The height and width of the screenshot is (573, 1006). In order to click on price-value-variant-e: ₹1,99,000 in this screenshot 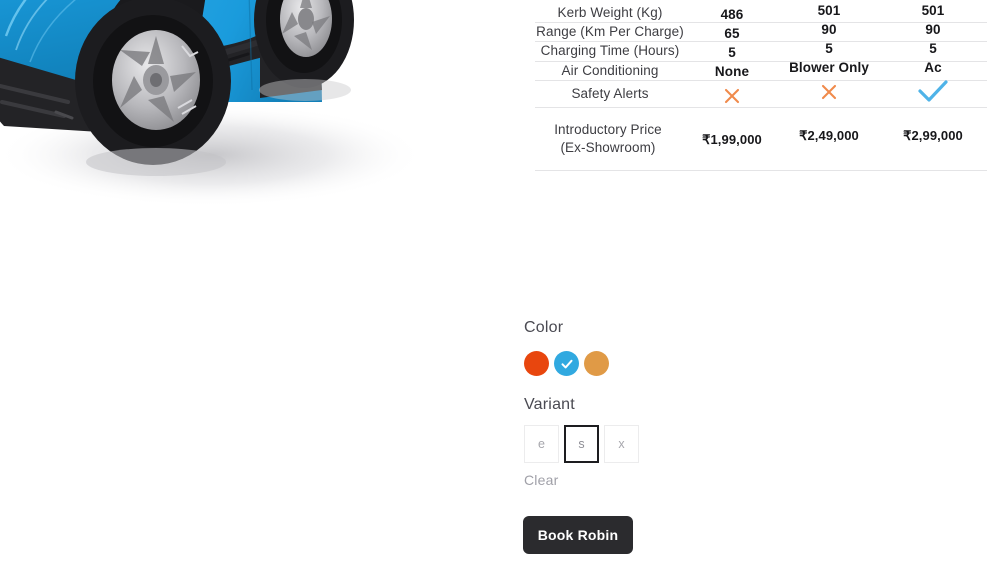, I will do `click(732, 140)`.